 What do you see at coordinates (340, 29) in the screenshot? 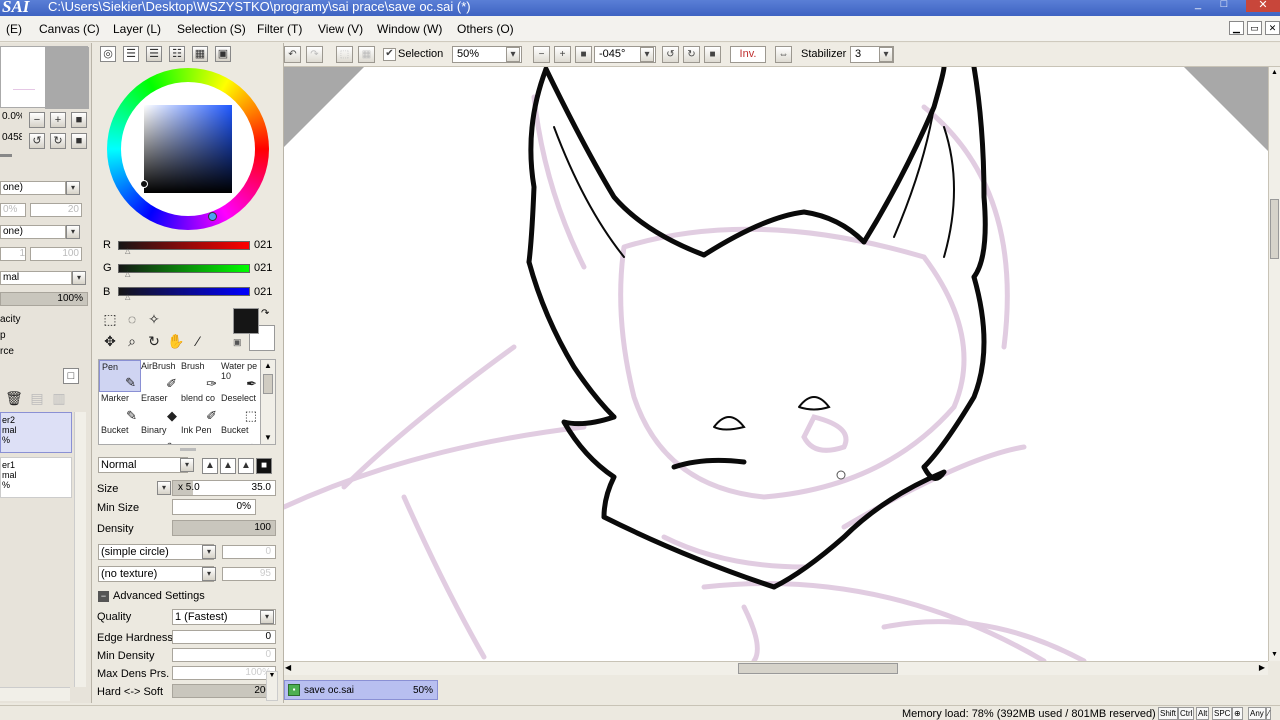
I see `menu-view: View (V)` at bounding box center [340, 29].